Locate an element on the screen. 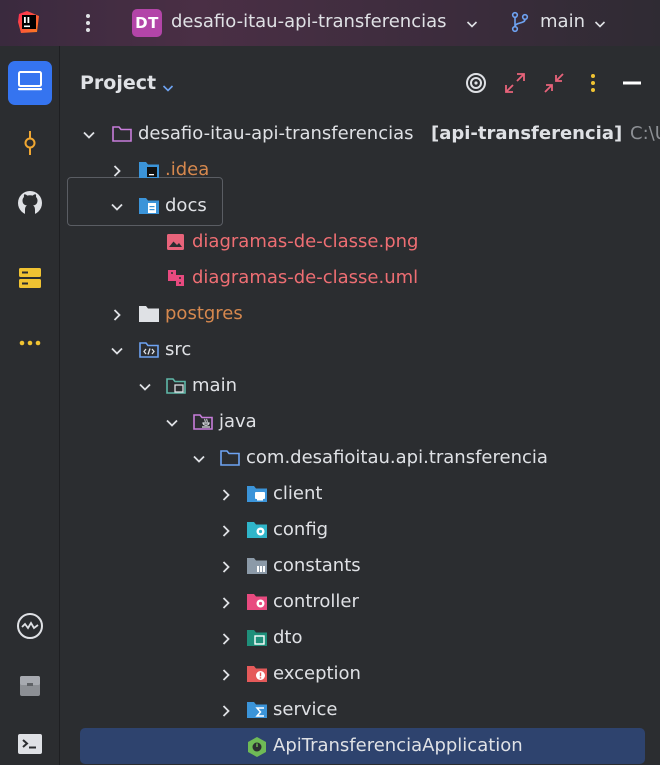  tree-item-java: java is located at coordinates (360, 422).